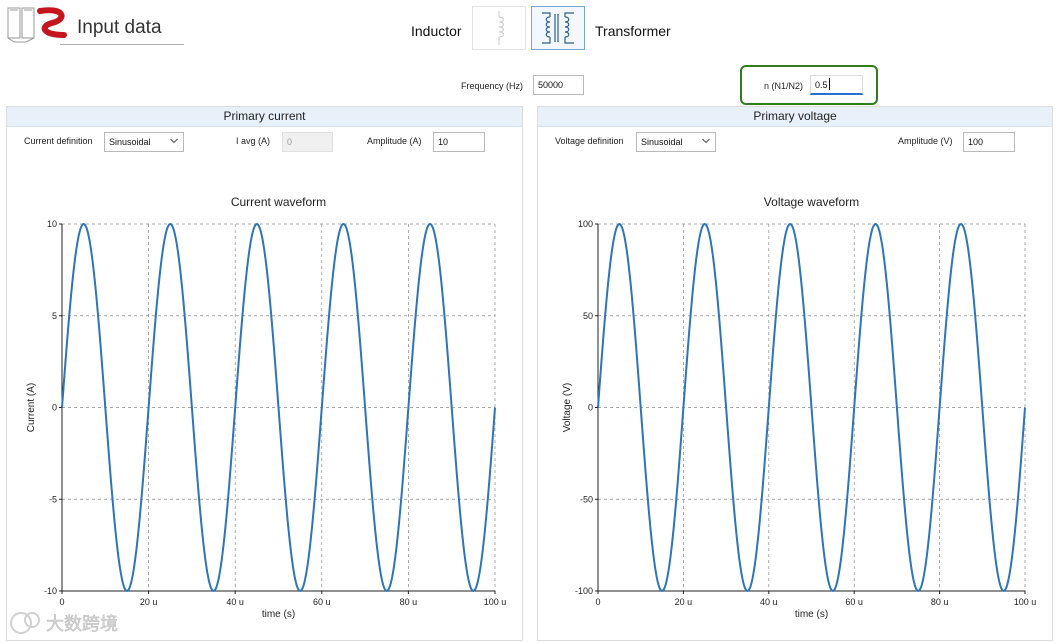 This screenshot has width=1059, height=643. I want to click on chart-title: Voltage waveform, so click(811, 202).